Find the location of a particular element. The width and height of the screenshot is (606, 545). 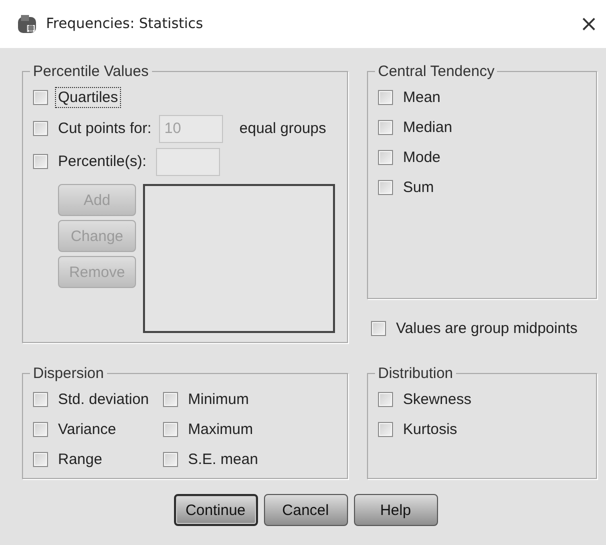

checkbox-label: Values are group midpoints is located at coordinates (486, 328).